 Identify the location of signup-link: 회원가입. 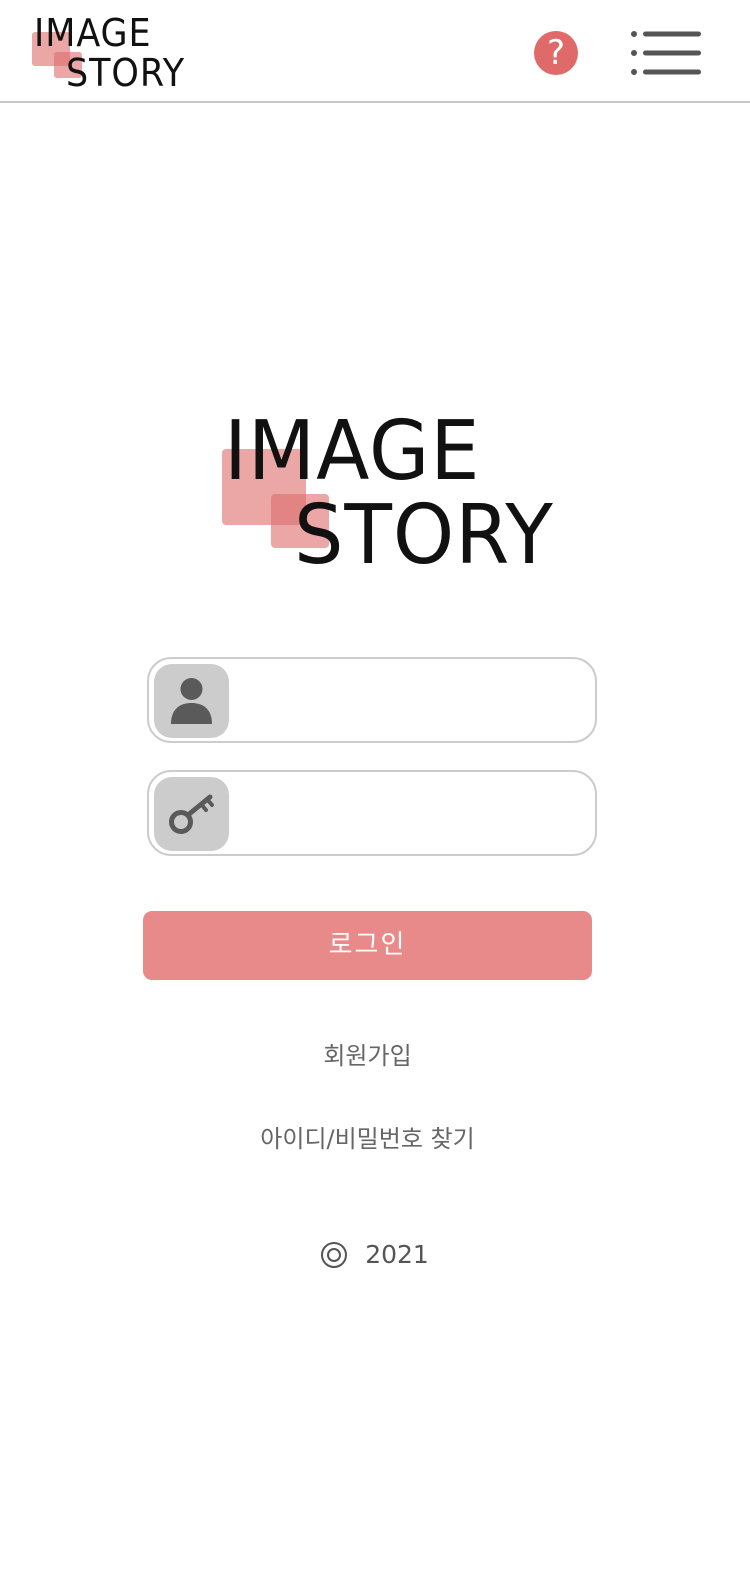
(367, 1053).